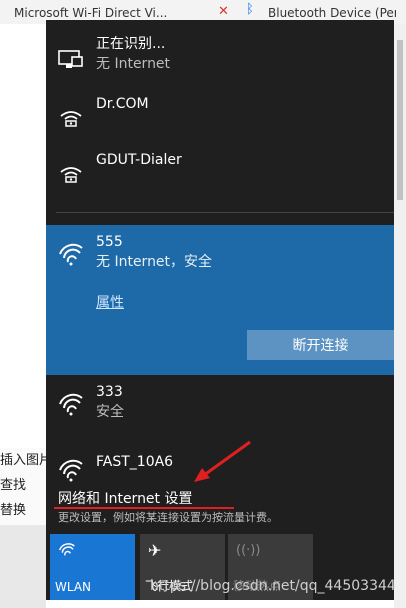  Describe the element at coordinates (23, 460) in the screenshot. I see `bg-menu-insert-image: 插入图片` at that location.